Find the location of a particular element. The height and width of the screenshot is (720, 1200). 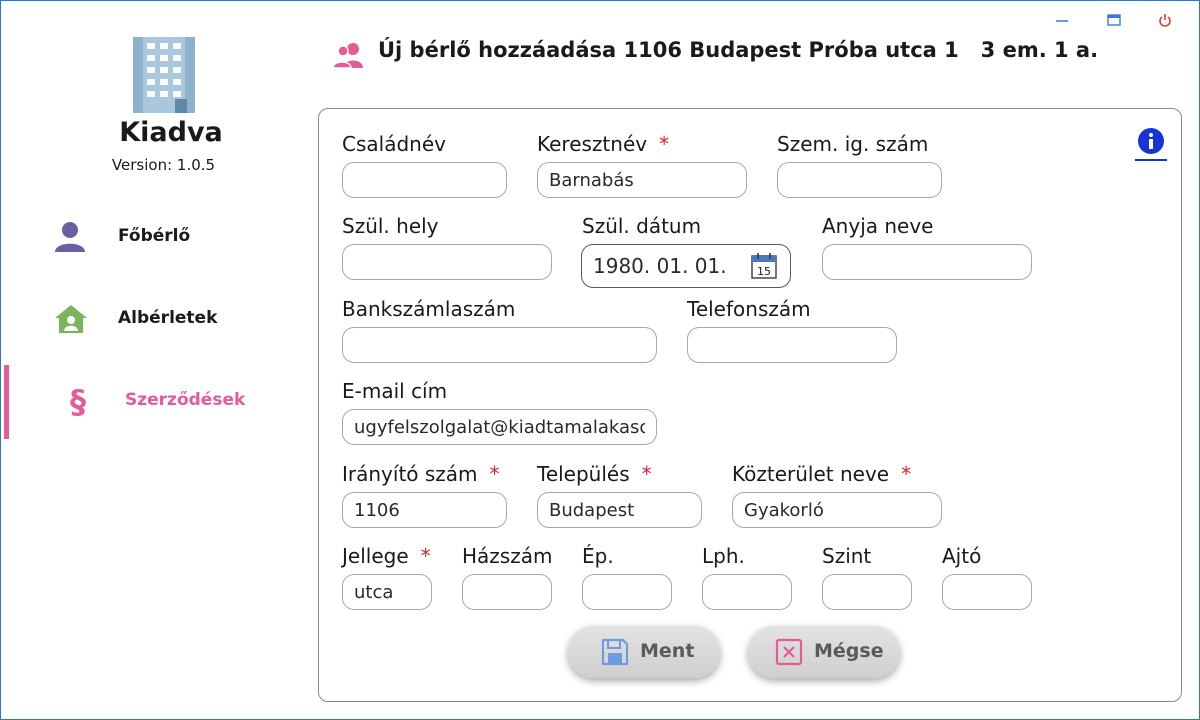

power-icon is located at coordinates (1165, 20).